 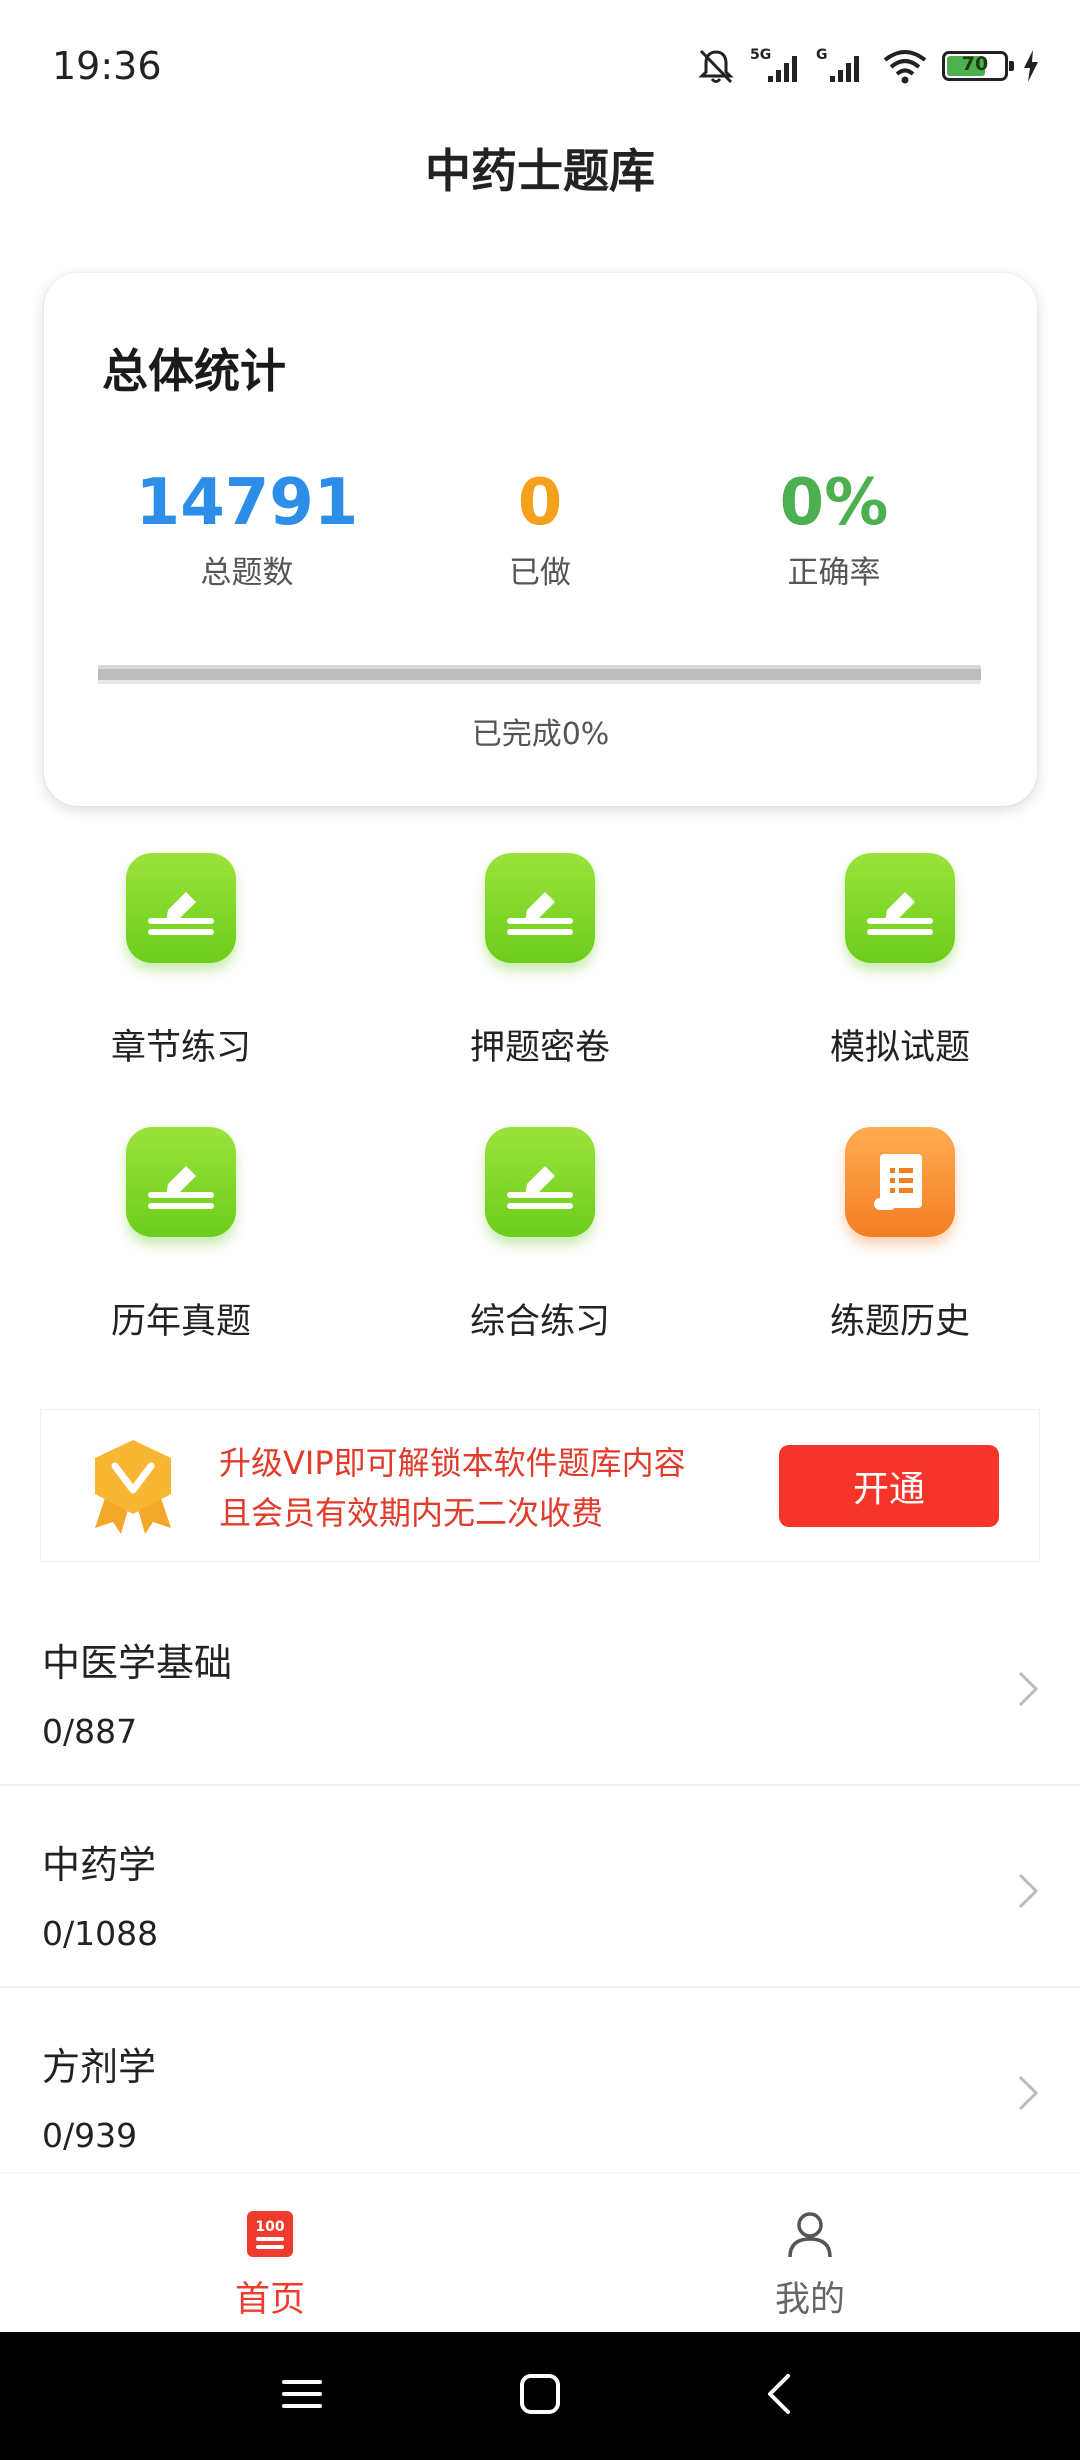 I want to click on grid-item-mock-exam: 模拟试题, so click(x=900, y=961).